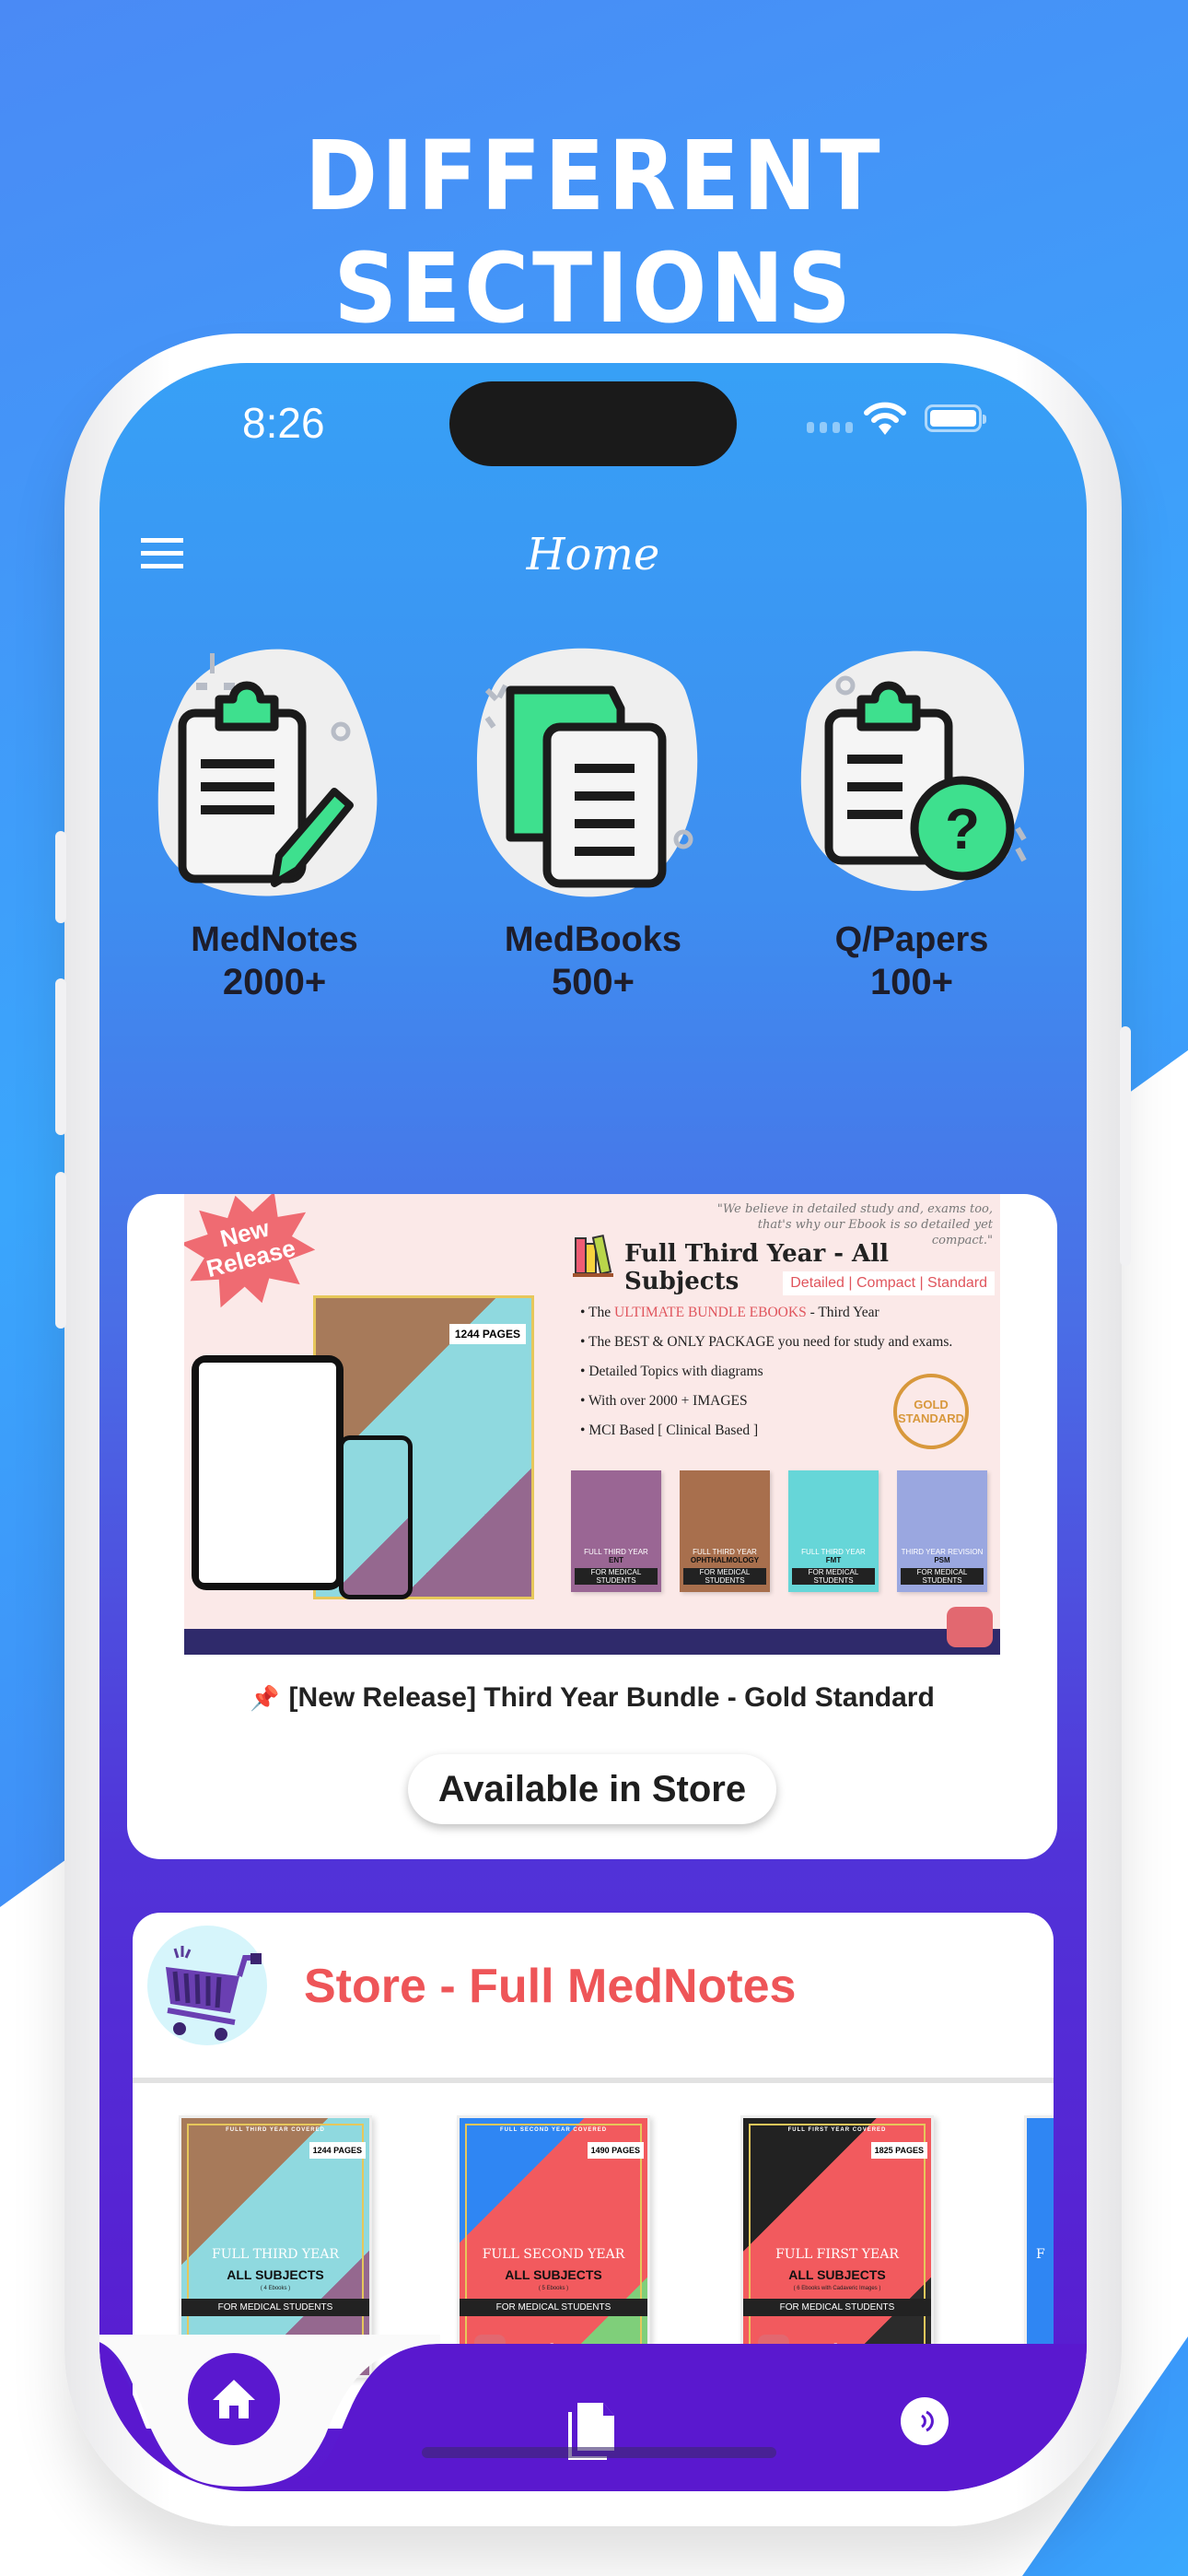 The width and height of the screenshot is (1188, 2576). What do you see at coordinates (911, 982) in the screenshot?
I see `category-count: 100+` at bounding box center [911, 982].